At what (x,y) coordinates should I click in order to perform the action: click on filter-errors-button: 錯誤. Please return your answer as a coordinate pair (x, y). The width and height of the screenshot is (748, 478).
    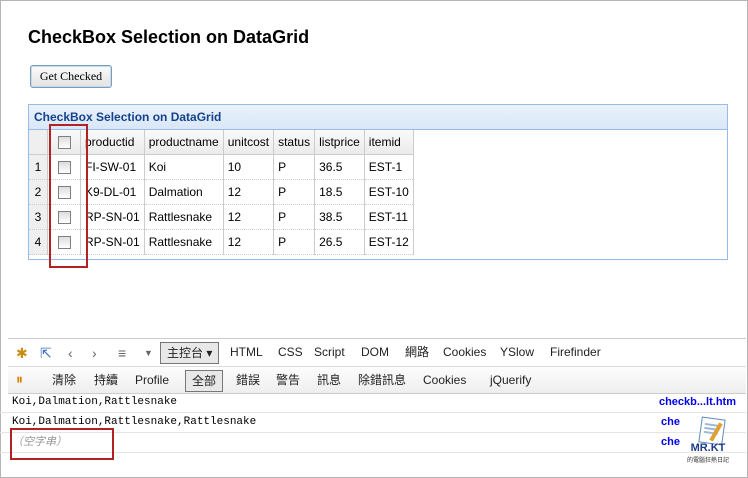
    Looking at the image, I should click on (248, 380).